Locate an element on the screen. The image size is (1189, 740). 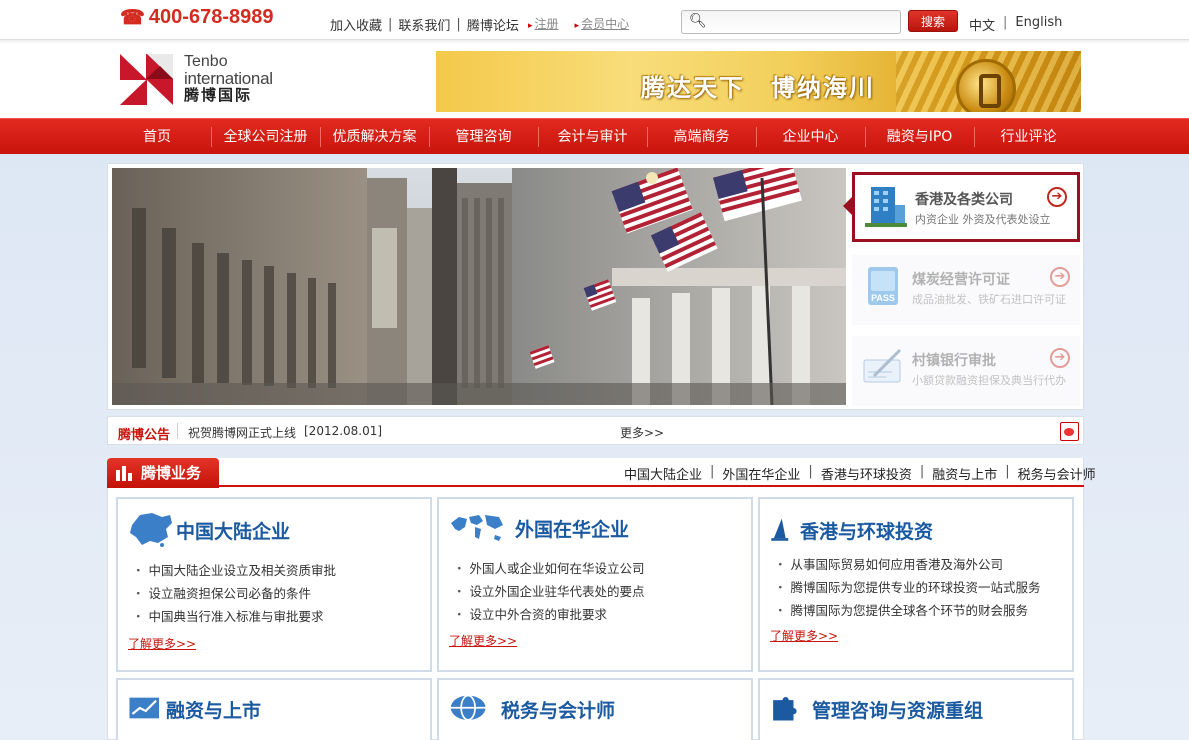
slider-tab-subtitle: 内资企业 外资及代表处设立 is located at coordinates (983, 219).